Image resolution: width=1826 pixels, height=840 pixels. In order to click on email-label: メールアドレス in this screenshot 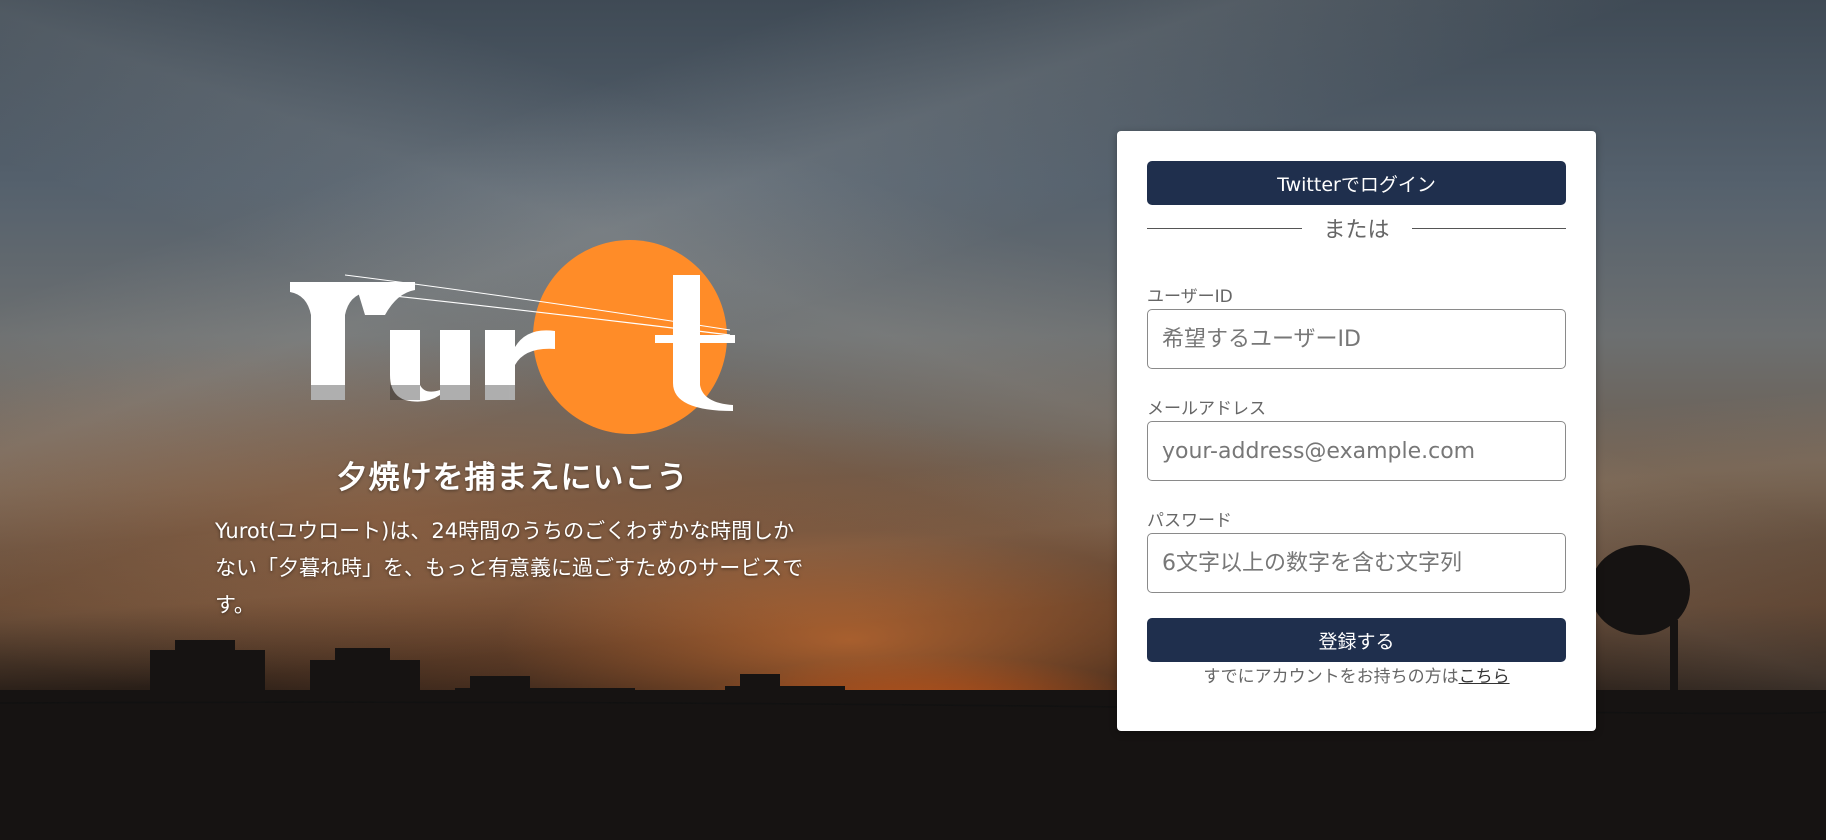, I will do `click(1206, 409)`.